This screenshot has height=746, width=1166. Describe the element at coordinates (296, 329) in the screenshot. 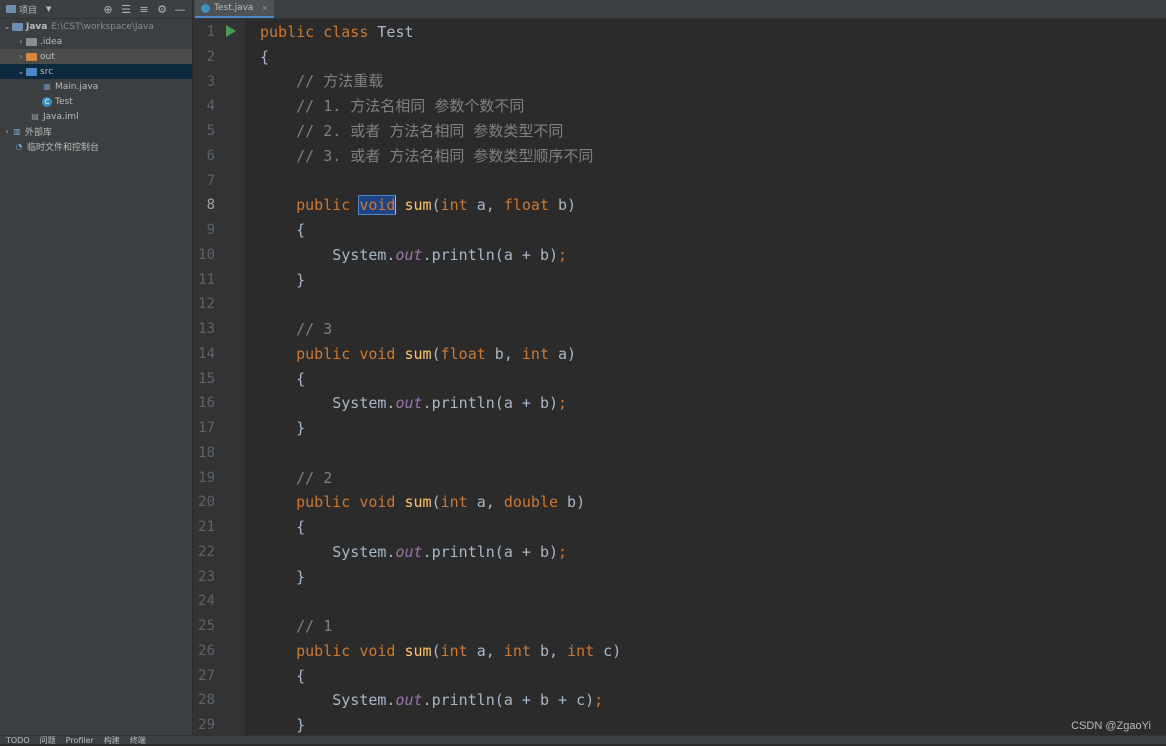

I see `comment: // 3` at that location.